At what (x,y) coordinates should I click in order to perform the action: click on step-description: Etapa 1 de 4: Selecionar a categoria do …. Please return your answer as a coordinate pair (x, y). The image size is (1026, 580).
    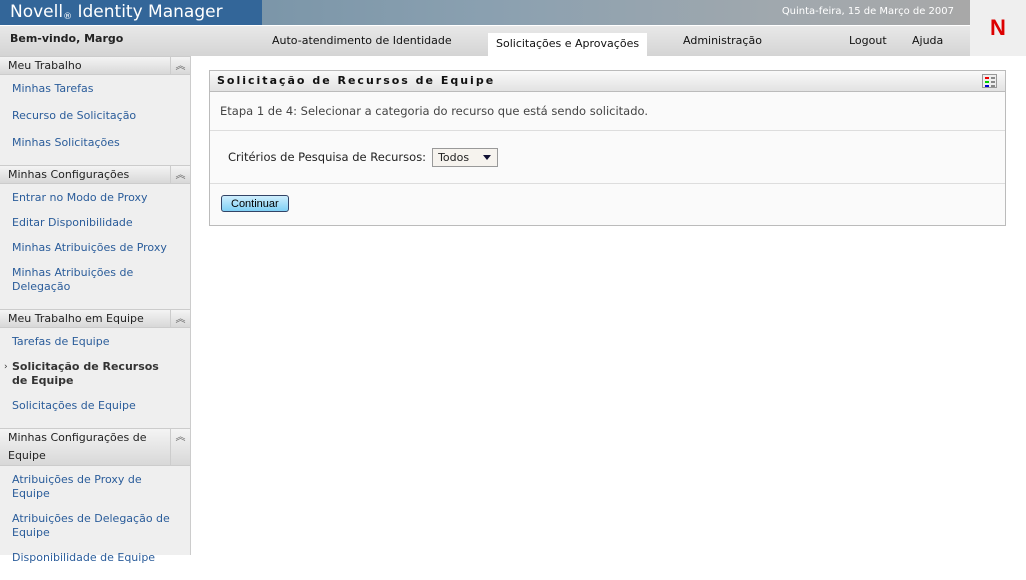
    Looking at the image, I should click on (607, 111).